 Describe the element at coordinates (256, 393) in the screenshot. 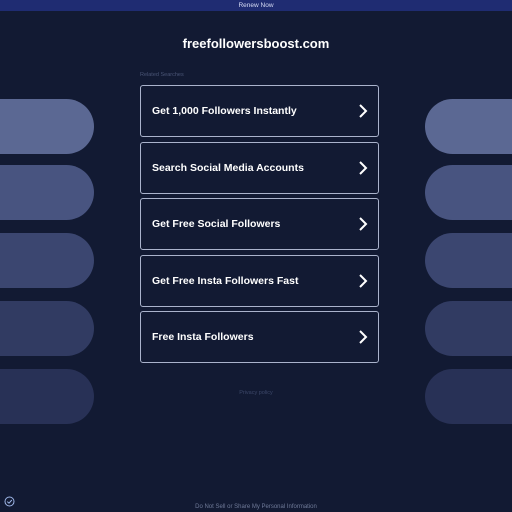

I see `privacy-policy-link: Privacy policy` at that location.